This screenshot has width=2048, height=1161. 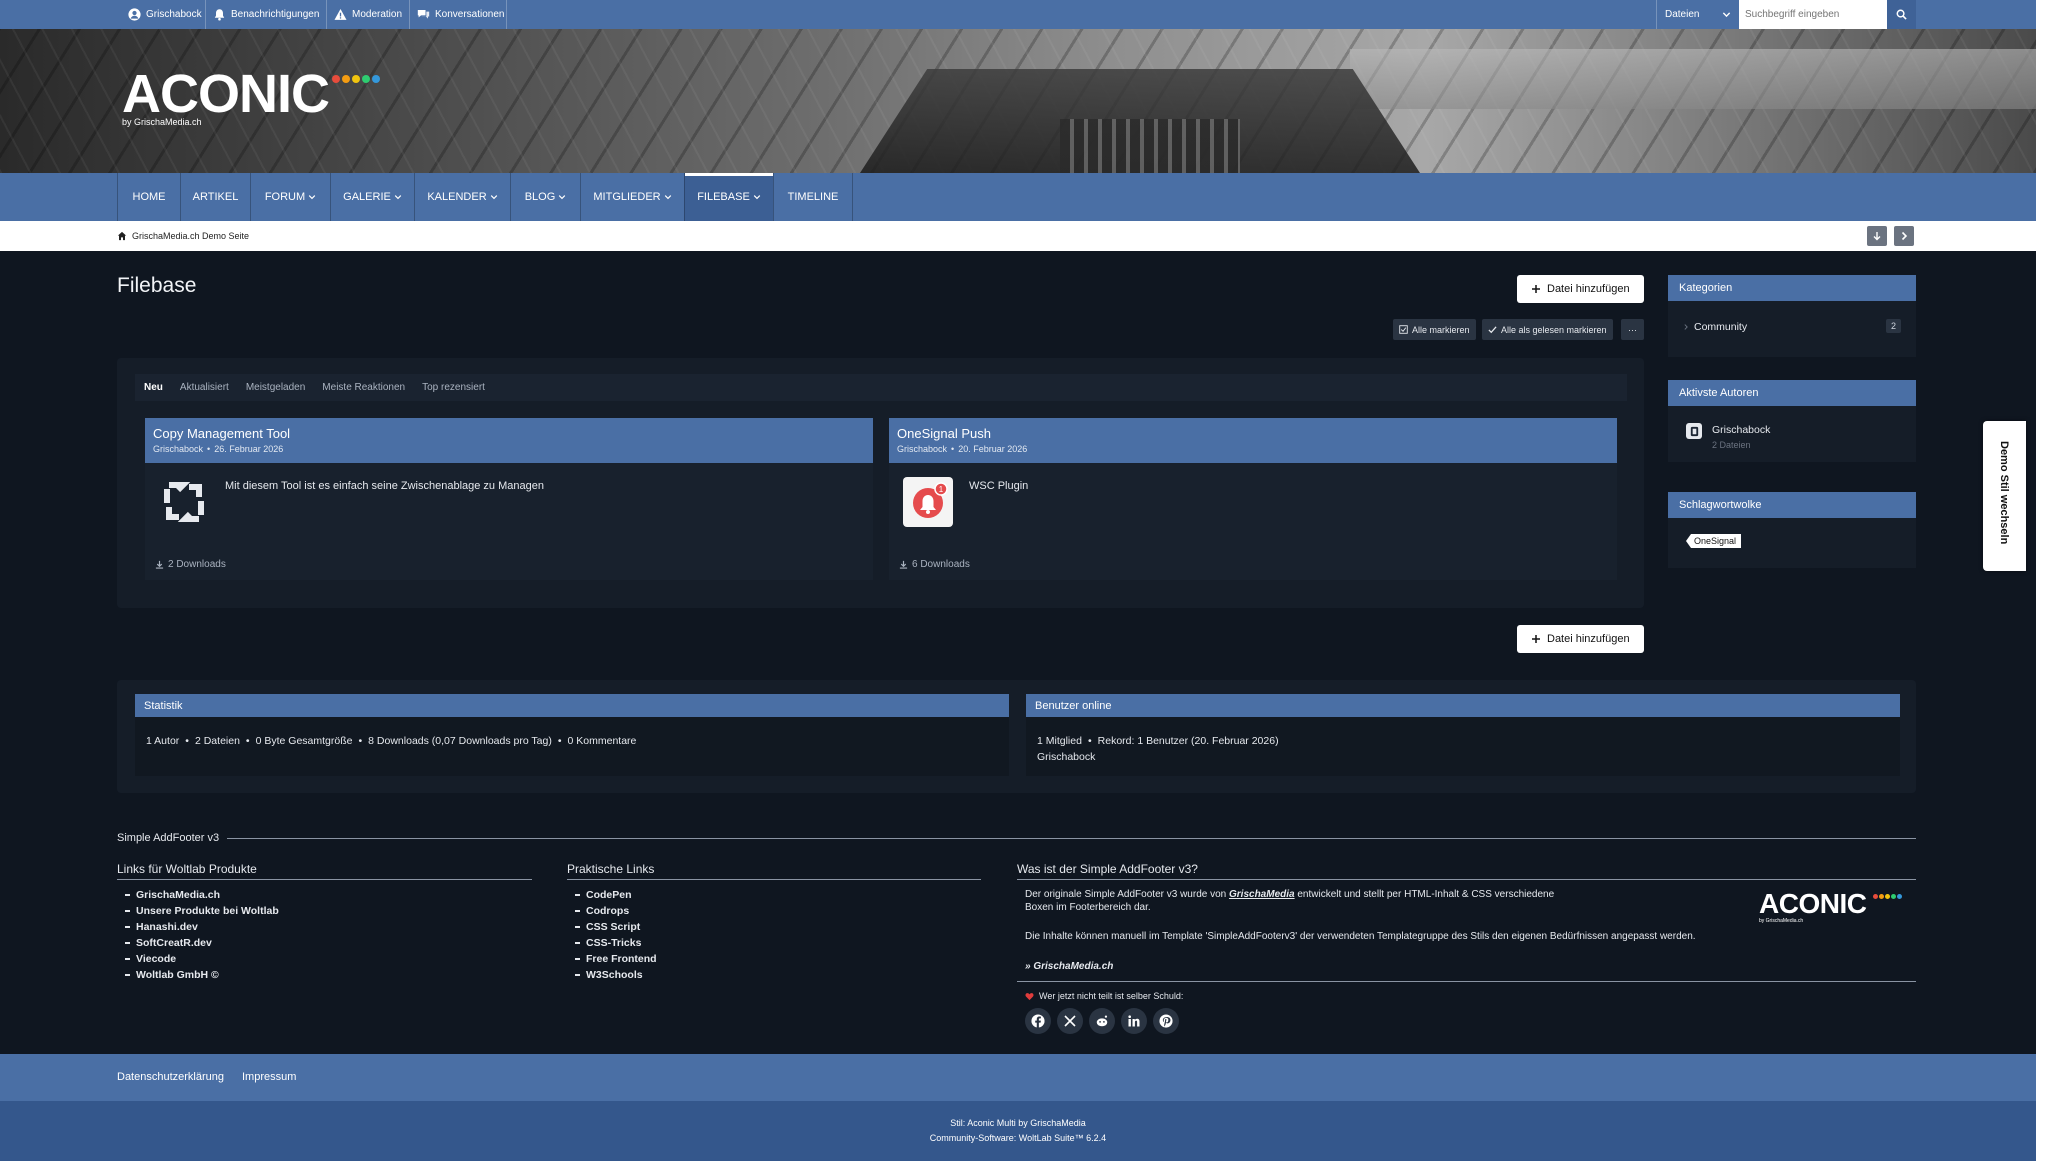 What do you see at coordinates (1904, 236) in the screenshot?
I see `next-page-button` at bounding box center [1904, 236].